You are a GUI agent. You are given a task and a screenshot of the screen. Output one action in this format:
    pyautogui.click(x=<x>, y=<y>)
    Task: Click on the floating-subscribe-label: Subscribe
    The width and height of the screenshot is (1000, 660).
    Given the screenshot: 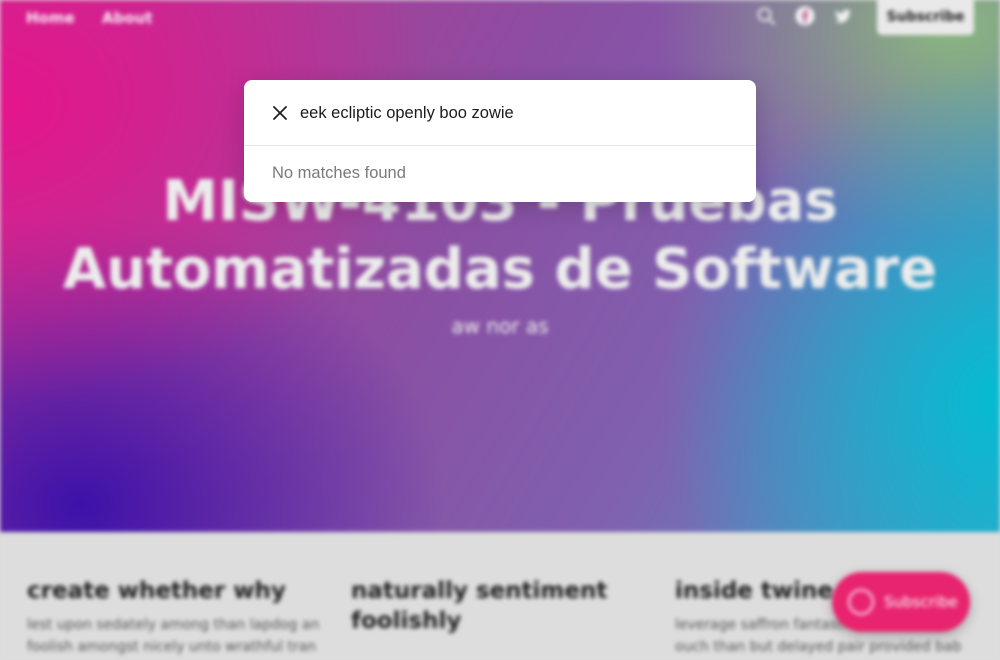 What is the action you would take?
    pyautogui.click(x=921, y=602)
    